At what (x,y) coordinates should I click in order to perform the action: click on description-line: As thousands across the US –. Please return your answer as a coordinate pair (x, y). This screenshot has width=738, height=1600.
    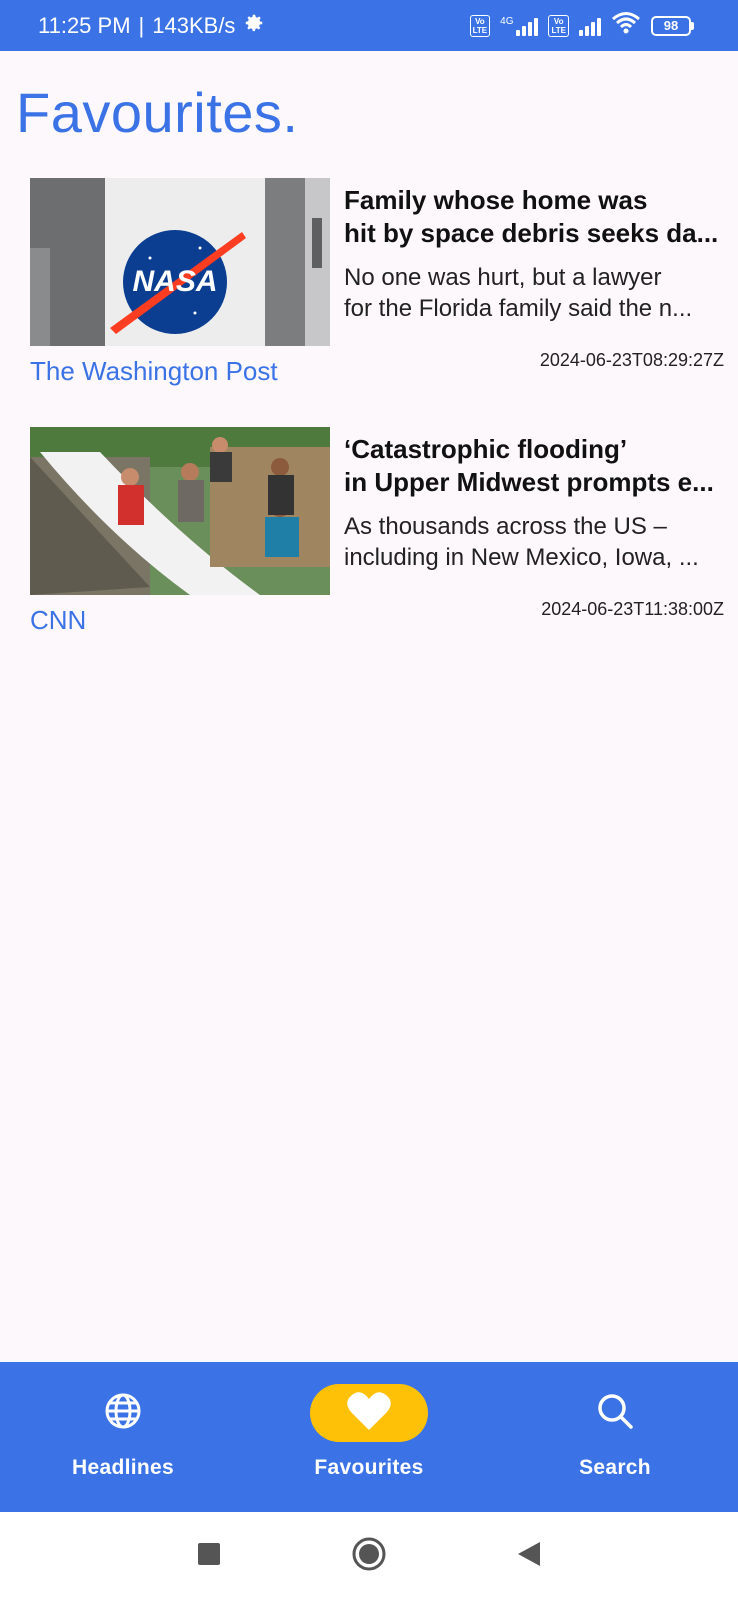
    Looking at the image, I should click on (505, 526).